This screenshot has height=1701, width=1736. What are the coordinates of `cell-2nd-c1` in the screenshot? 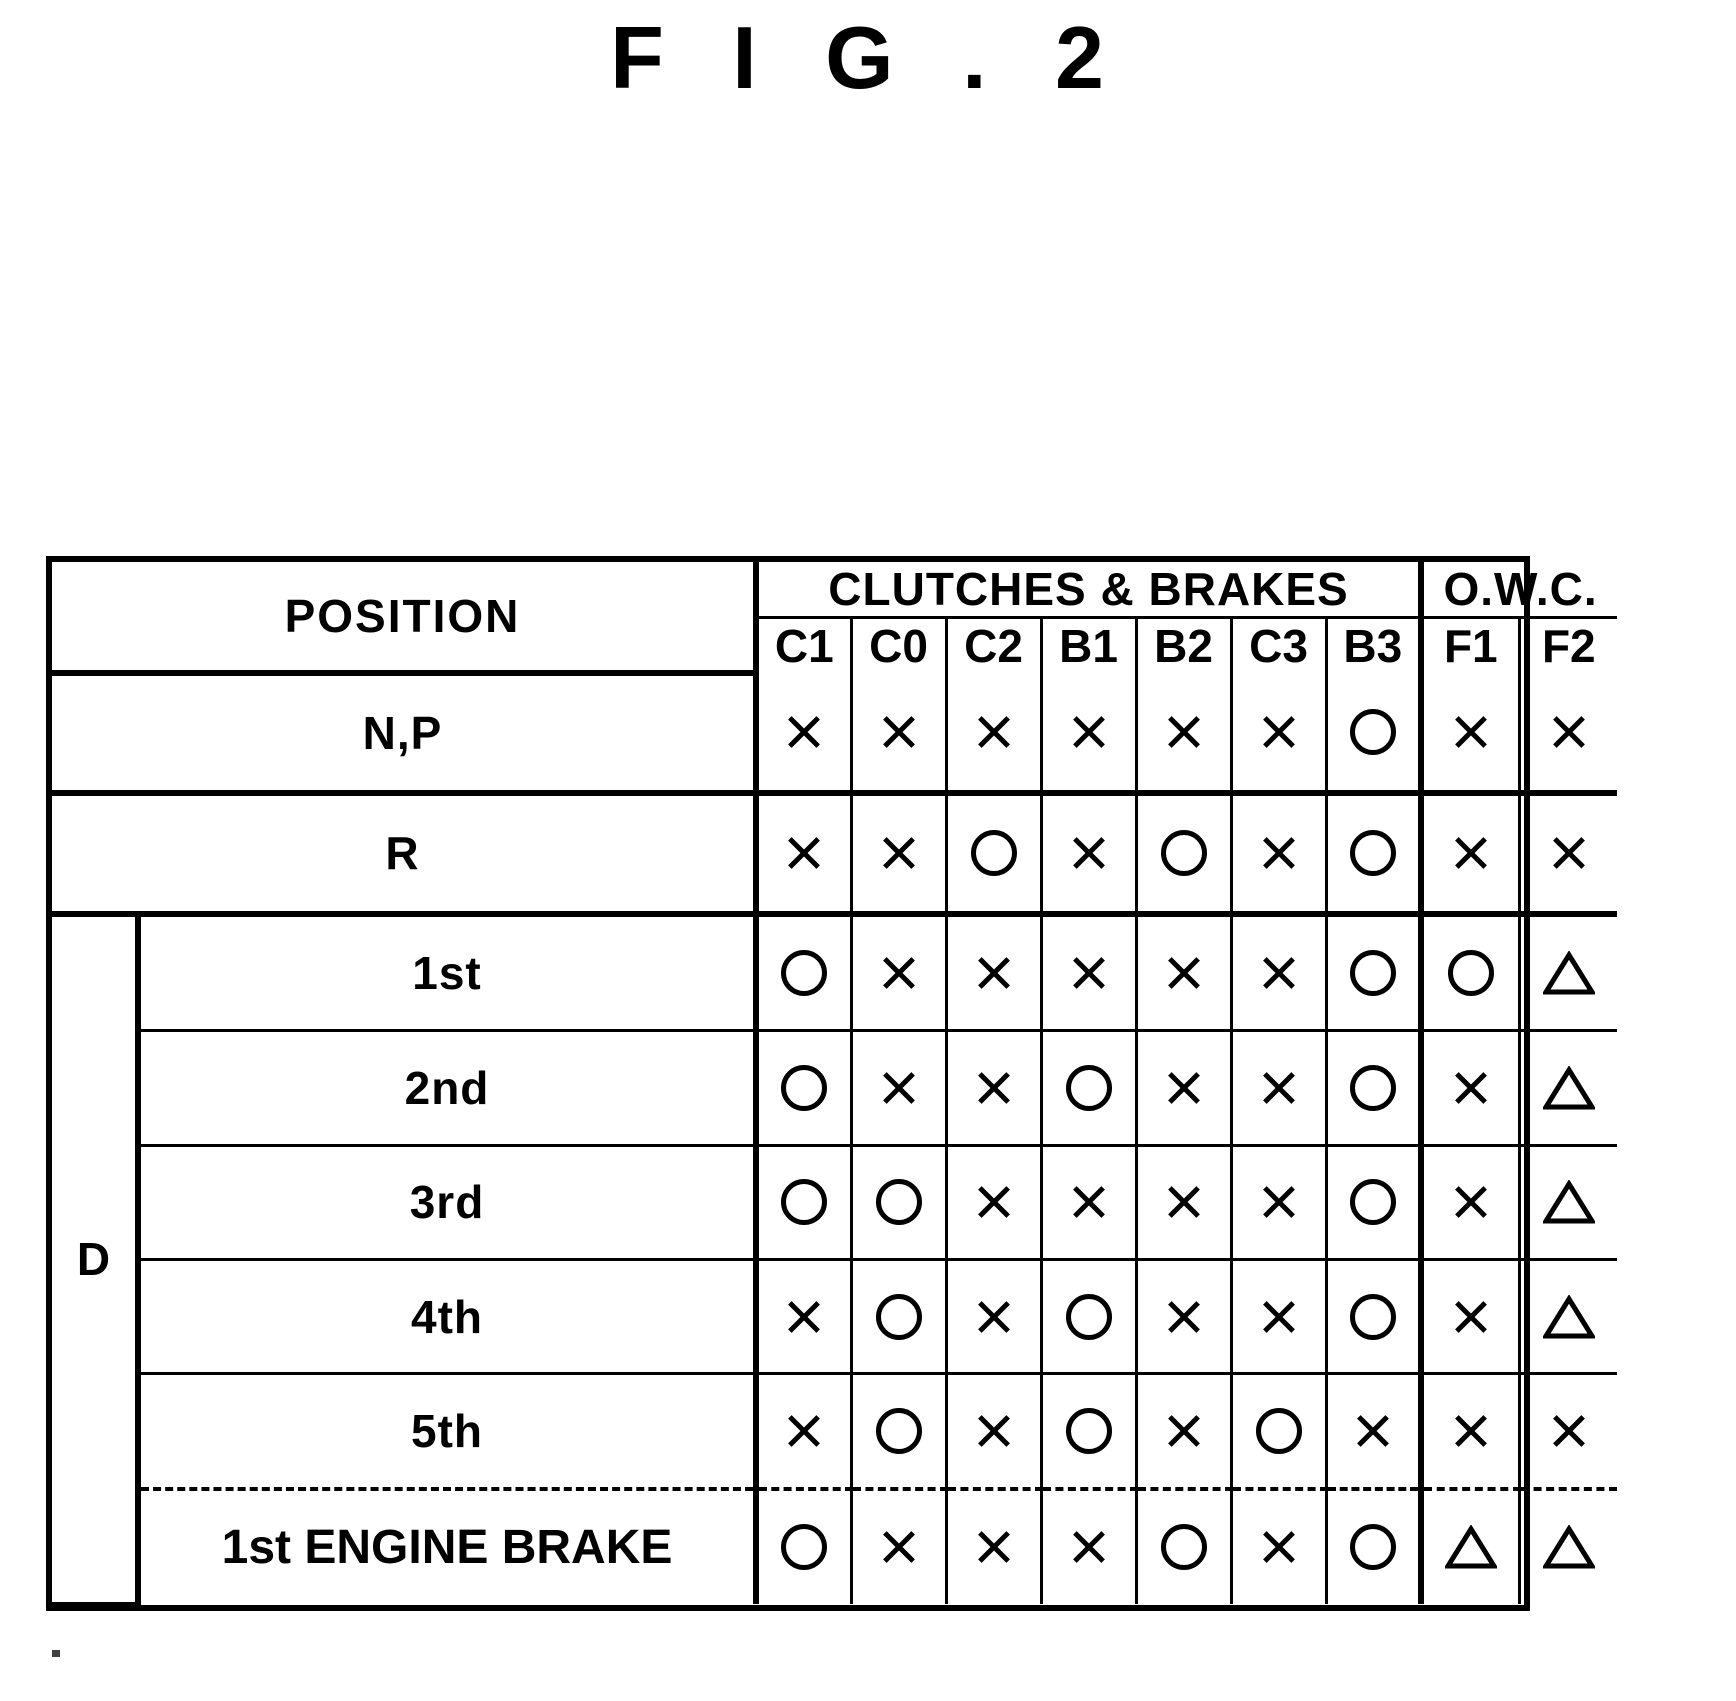 It's located at (803, 1088).